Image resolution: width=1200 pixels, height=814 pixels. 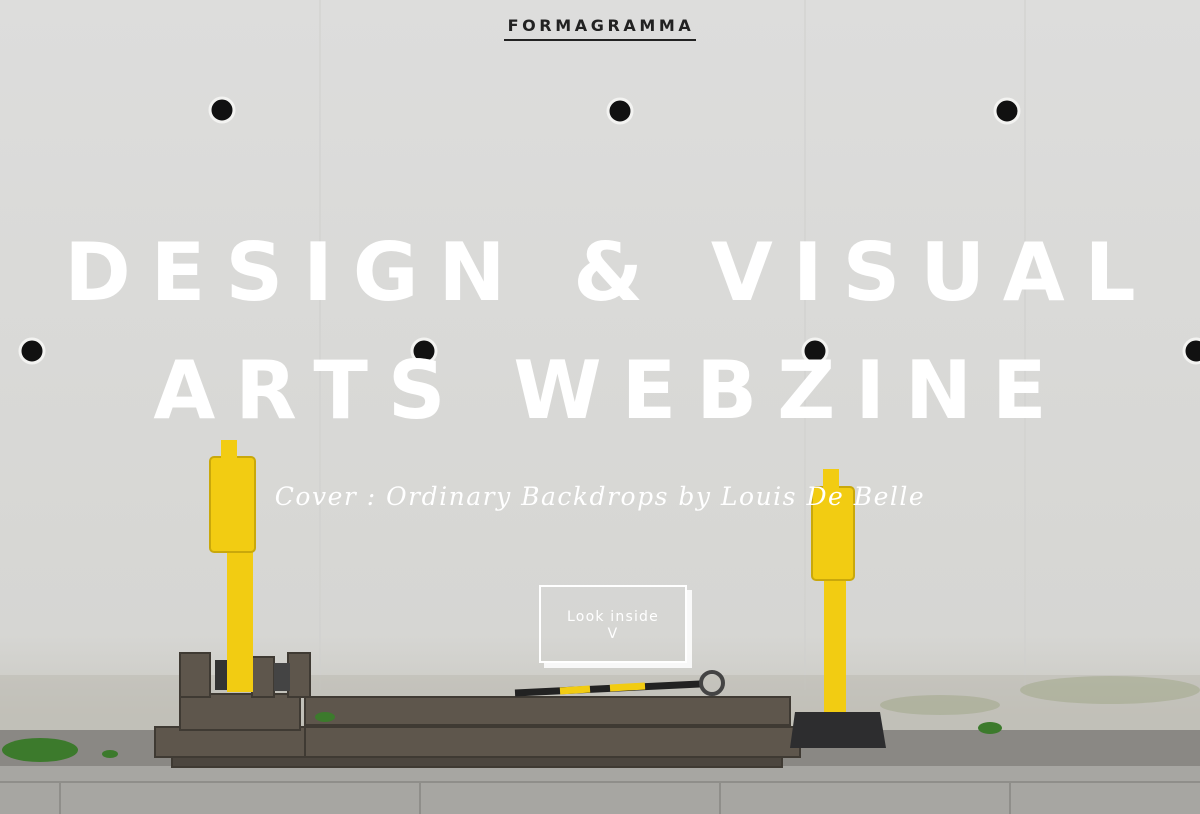 I want to click on chevron-down-icon: V, so click(x=613, y=634).